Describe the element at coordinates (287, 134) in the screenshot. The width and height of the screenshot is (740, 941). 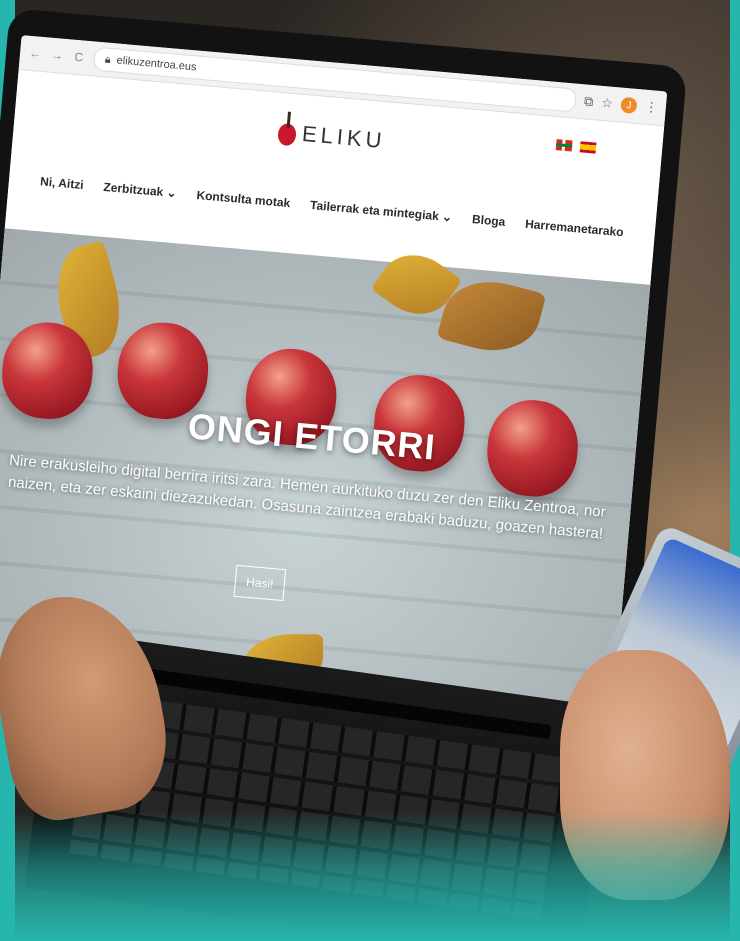
I see `apple-logo-icon` at that location.